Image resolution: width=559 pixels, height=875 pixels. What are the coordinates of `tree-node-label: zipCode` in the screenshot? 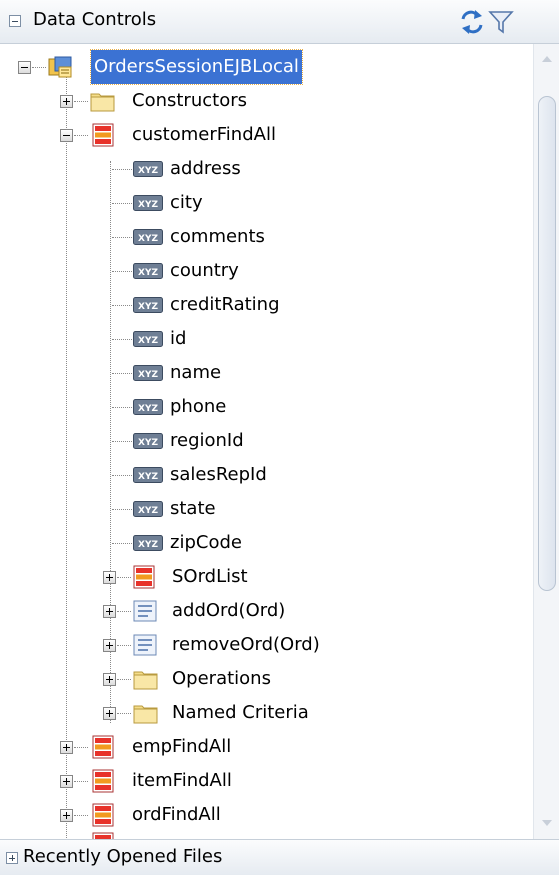 It's located at (206, 542).